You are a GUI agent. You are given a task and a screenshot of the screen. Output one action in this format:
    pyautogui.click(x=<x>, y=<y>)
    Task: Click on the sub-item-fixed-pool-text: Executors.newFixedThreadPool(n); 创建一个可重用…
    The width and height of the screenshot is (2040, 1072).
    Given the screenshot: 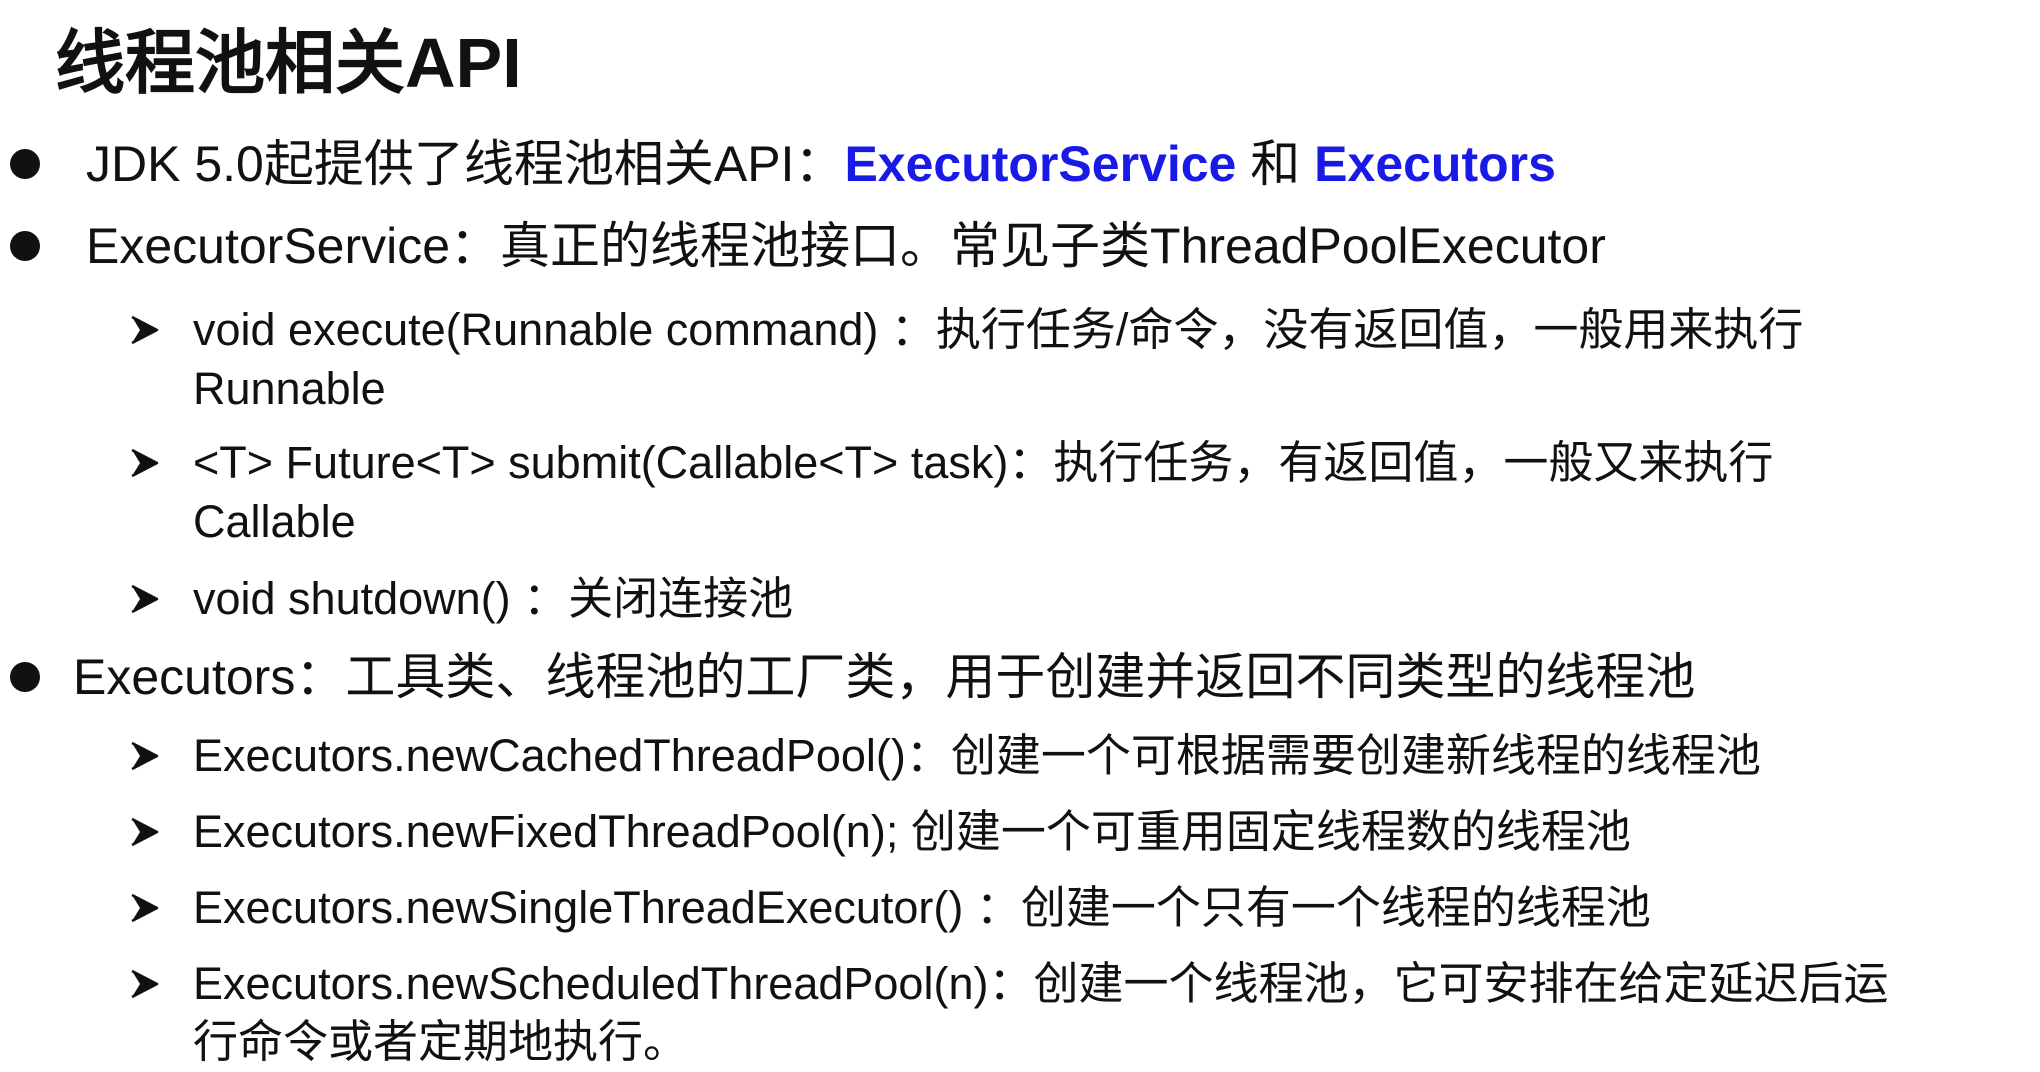 What is the action you would take?
    pyautogui.click(x=912, y=831)
    